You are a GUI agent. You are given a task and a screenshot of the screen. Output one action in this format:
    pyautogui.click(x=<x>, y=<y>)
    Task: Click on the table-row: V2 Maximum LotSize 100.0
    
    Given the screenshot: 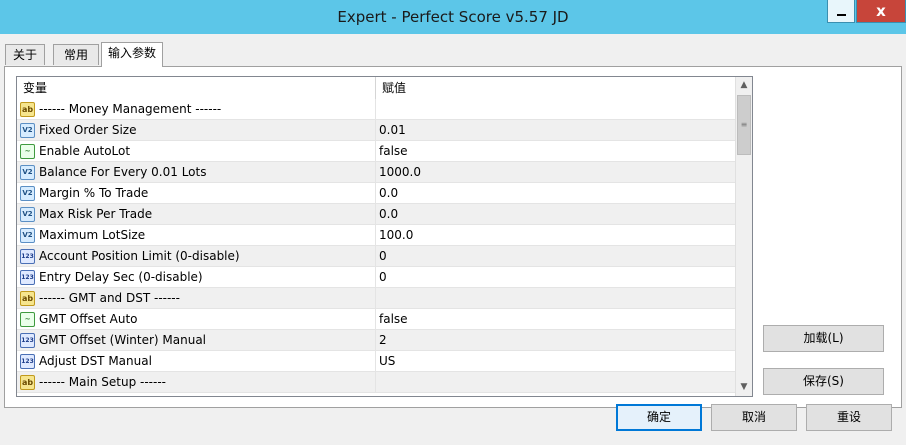 What is the action you would take?
    pyautogui.click(x=376, y=235)
    